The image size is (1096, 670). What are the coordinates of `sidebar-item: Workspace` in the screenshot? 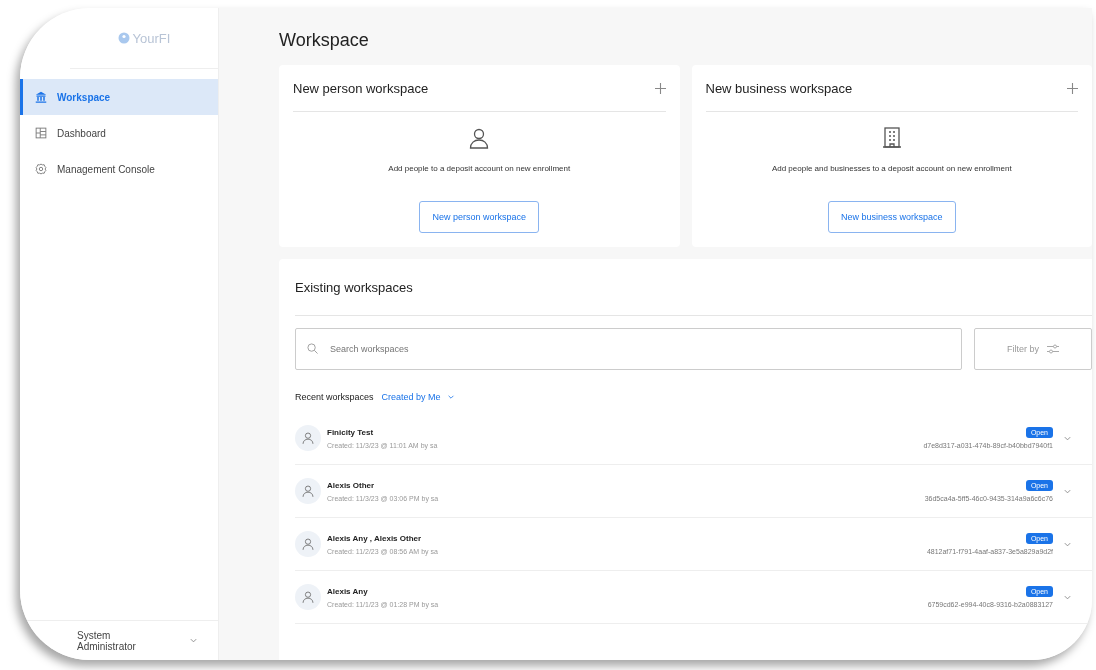 It's located at (119, 97).